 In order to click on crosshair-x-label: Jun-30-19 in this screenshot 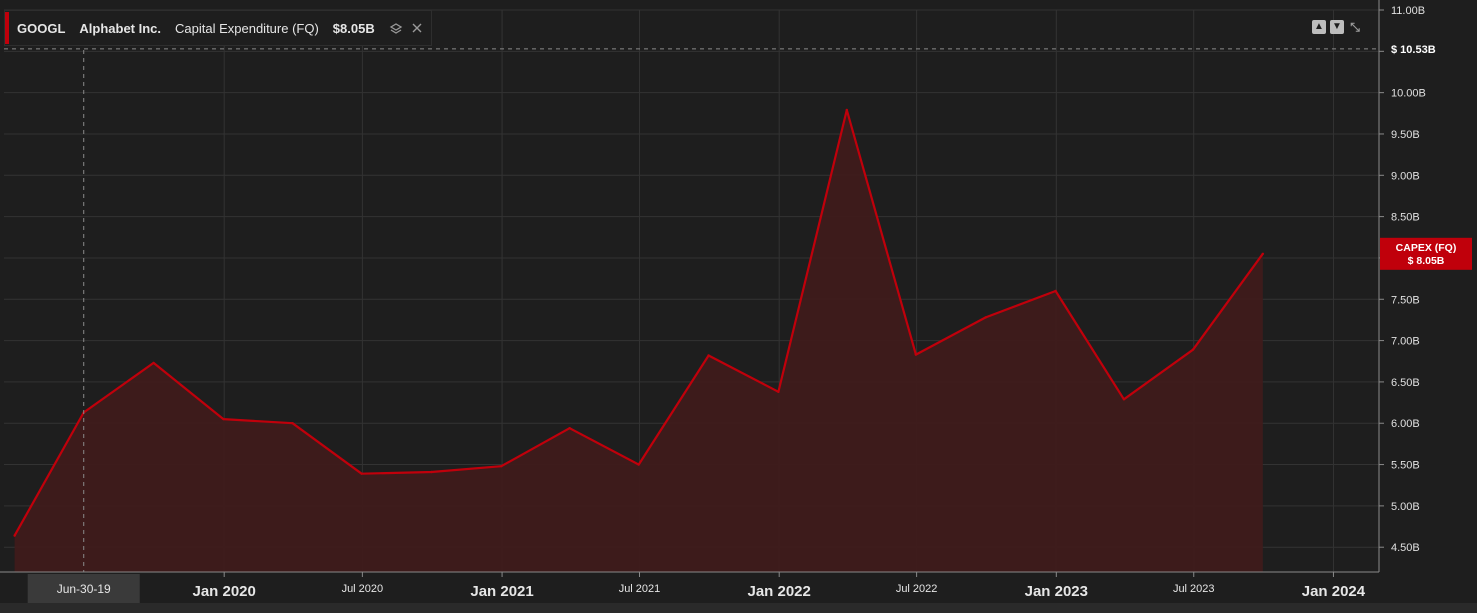, I will do `click(84, 589)`.